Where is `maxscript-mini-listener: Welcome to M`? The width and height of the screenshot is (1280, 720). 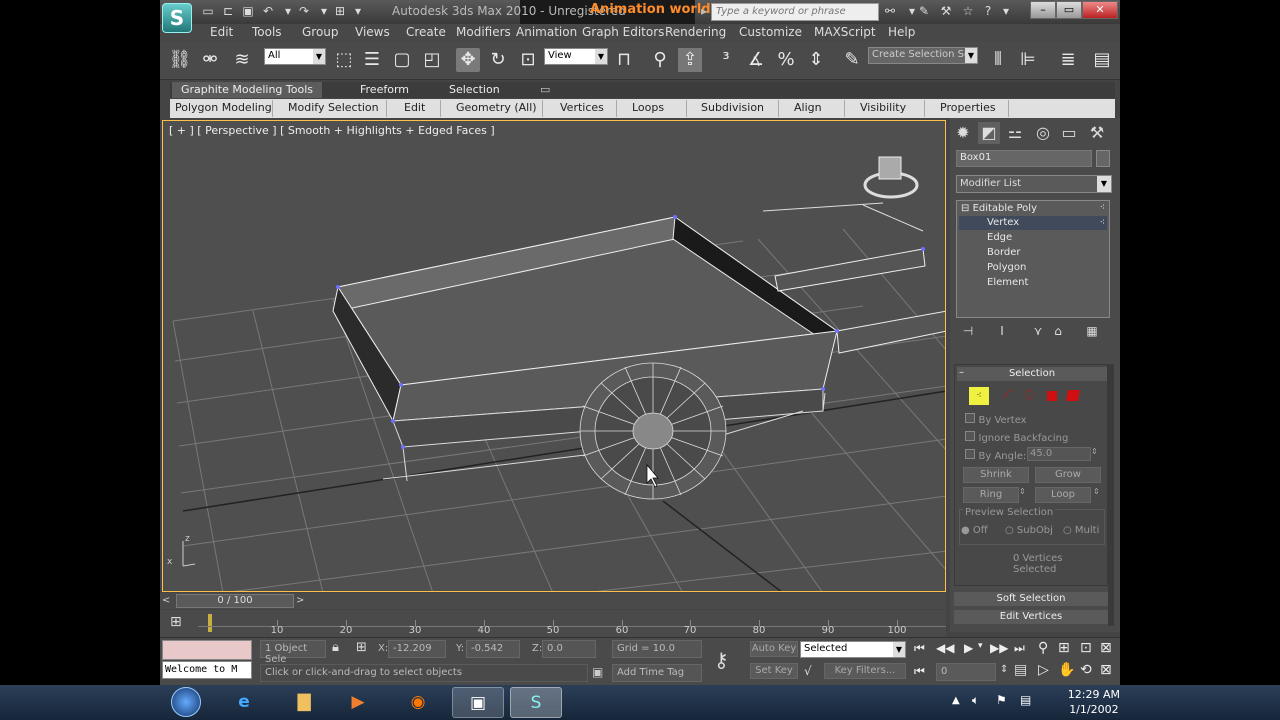 maxscript-mini-listener: Welcome to M is located at coordinates (207, 670).